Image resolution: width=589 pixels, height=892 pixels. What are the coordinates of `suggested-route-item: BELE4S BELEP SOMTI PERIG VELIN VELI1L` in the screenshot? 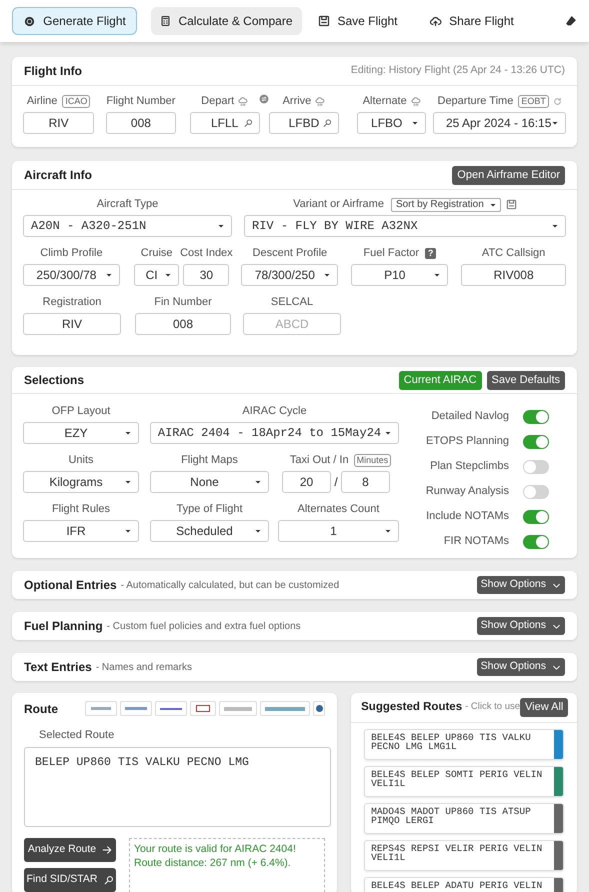 It's located at (464, 781).